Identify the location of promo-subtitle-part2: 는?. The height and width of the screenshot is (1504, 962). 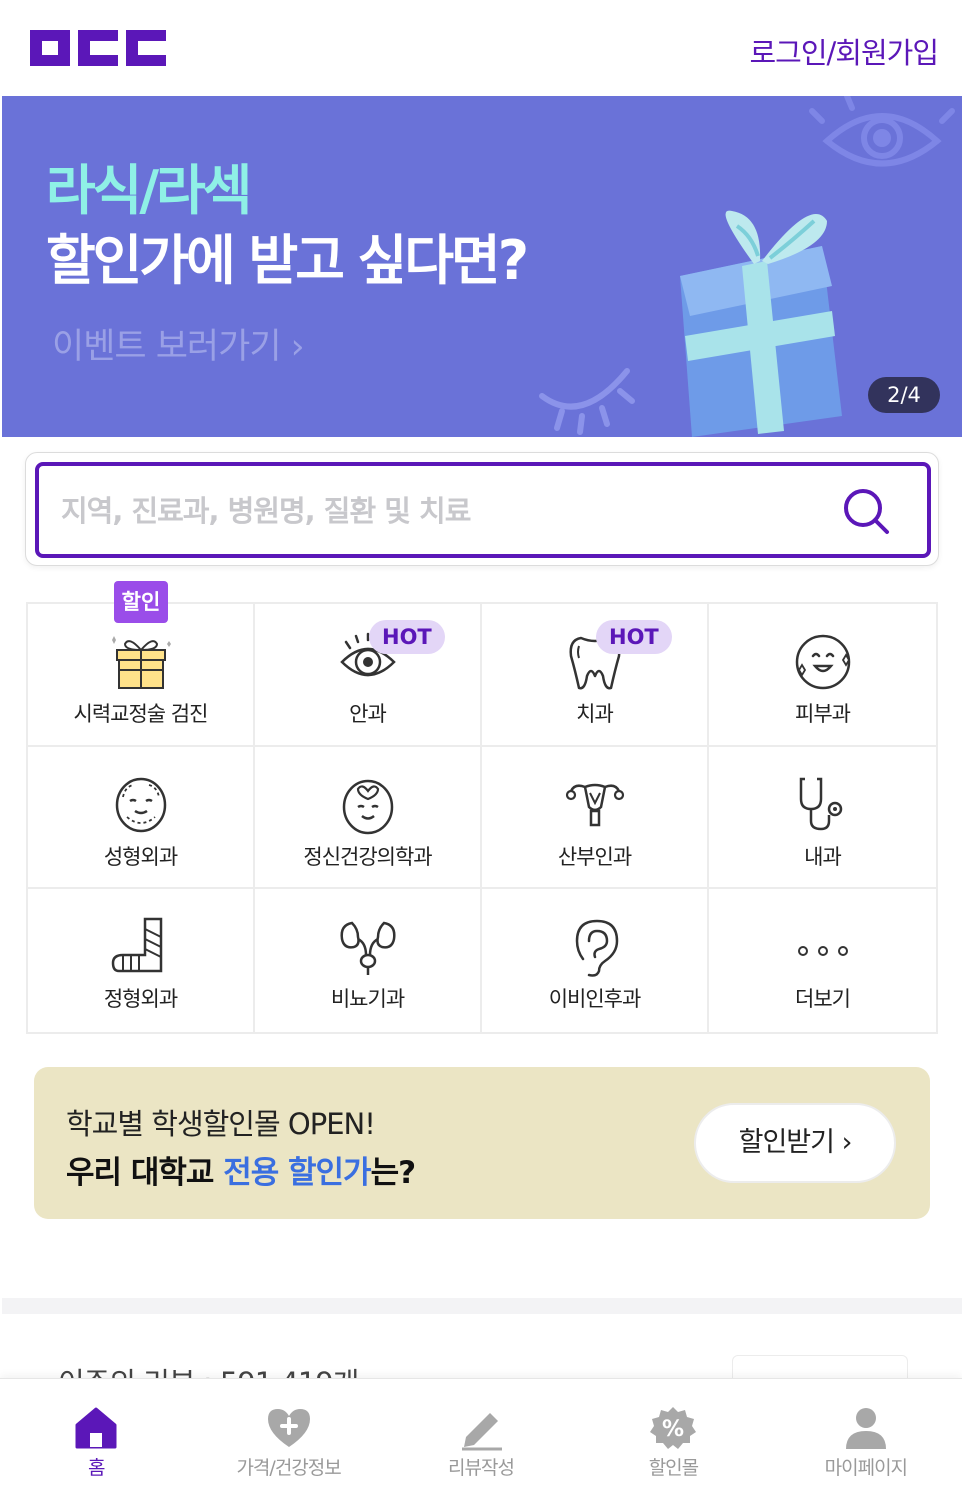
(393, 1173).